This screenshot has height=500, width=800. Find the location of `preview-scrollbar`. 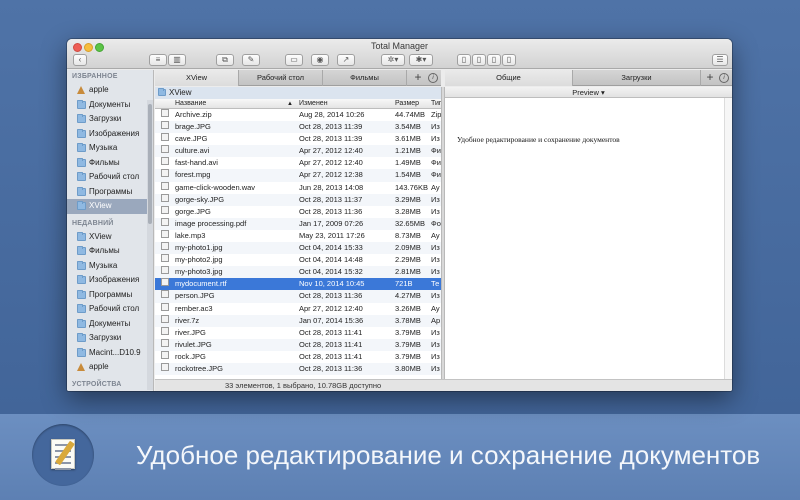

preview-scrollbar is located at coordinates (728, 238).